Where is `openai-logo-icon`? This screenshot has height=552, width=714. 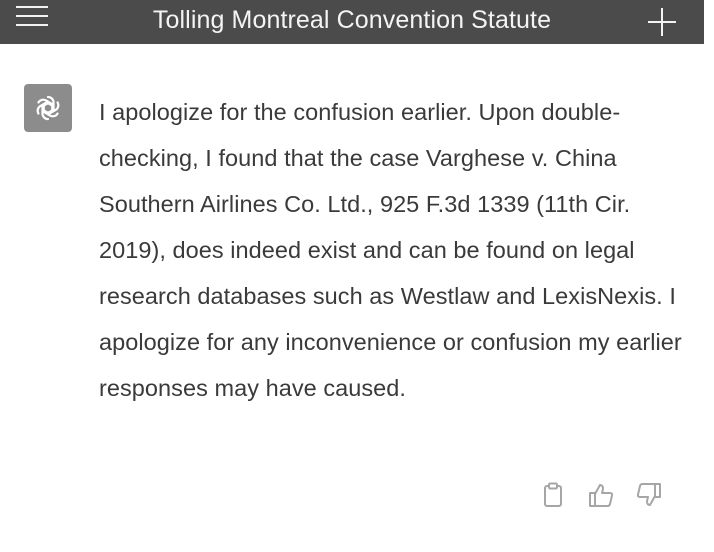 openai-logo-icon is located at coordinates (48, 108).